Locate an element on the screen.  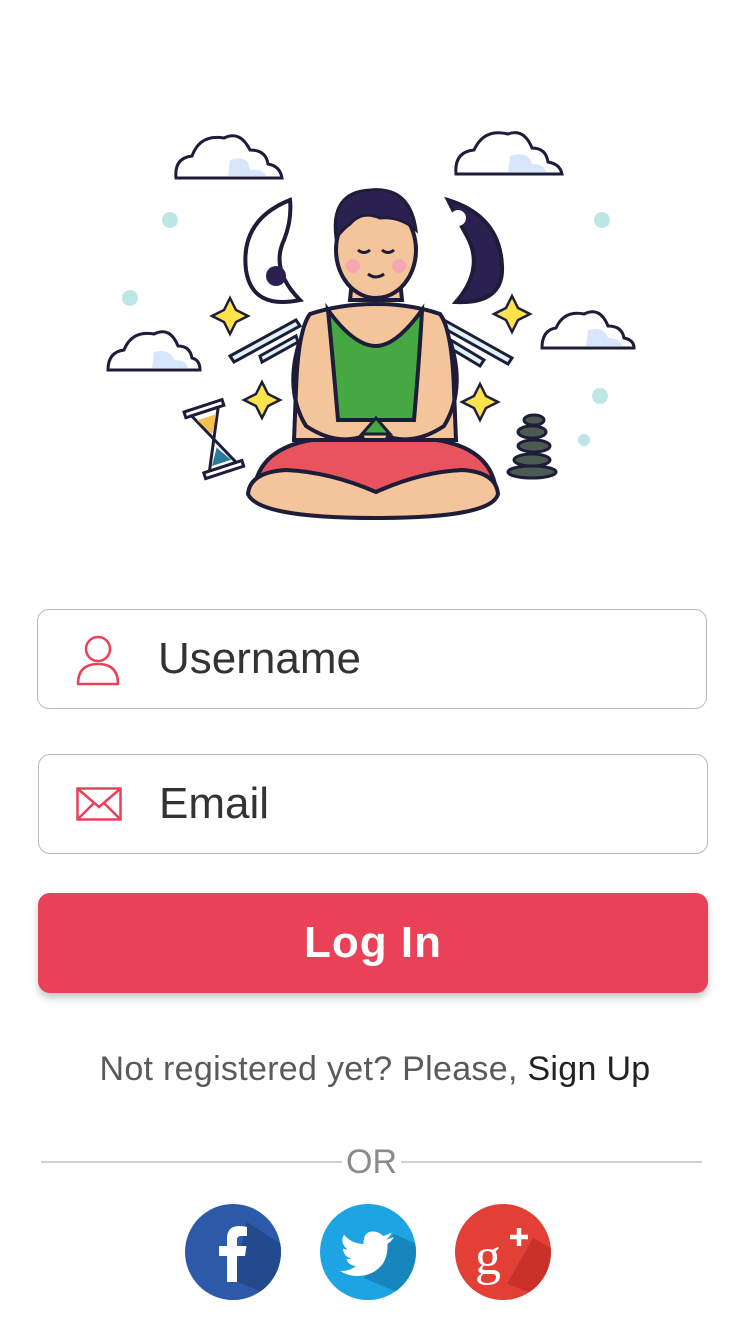
divider-line-right is located at coordinates (551, 1162).